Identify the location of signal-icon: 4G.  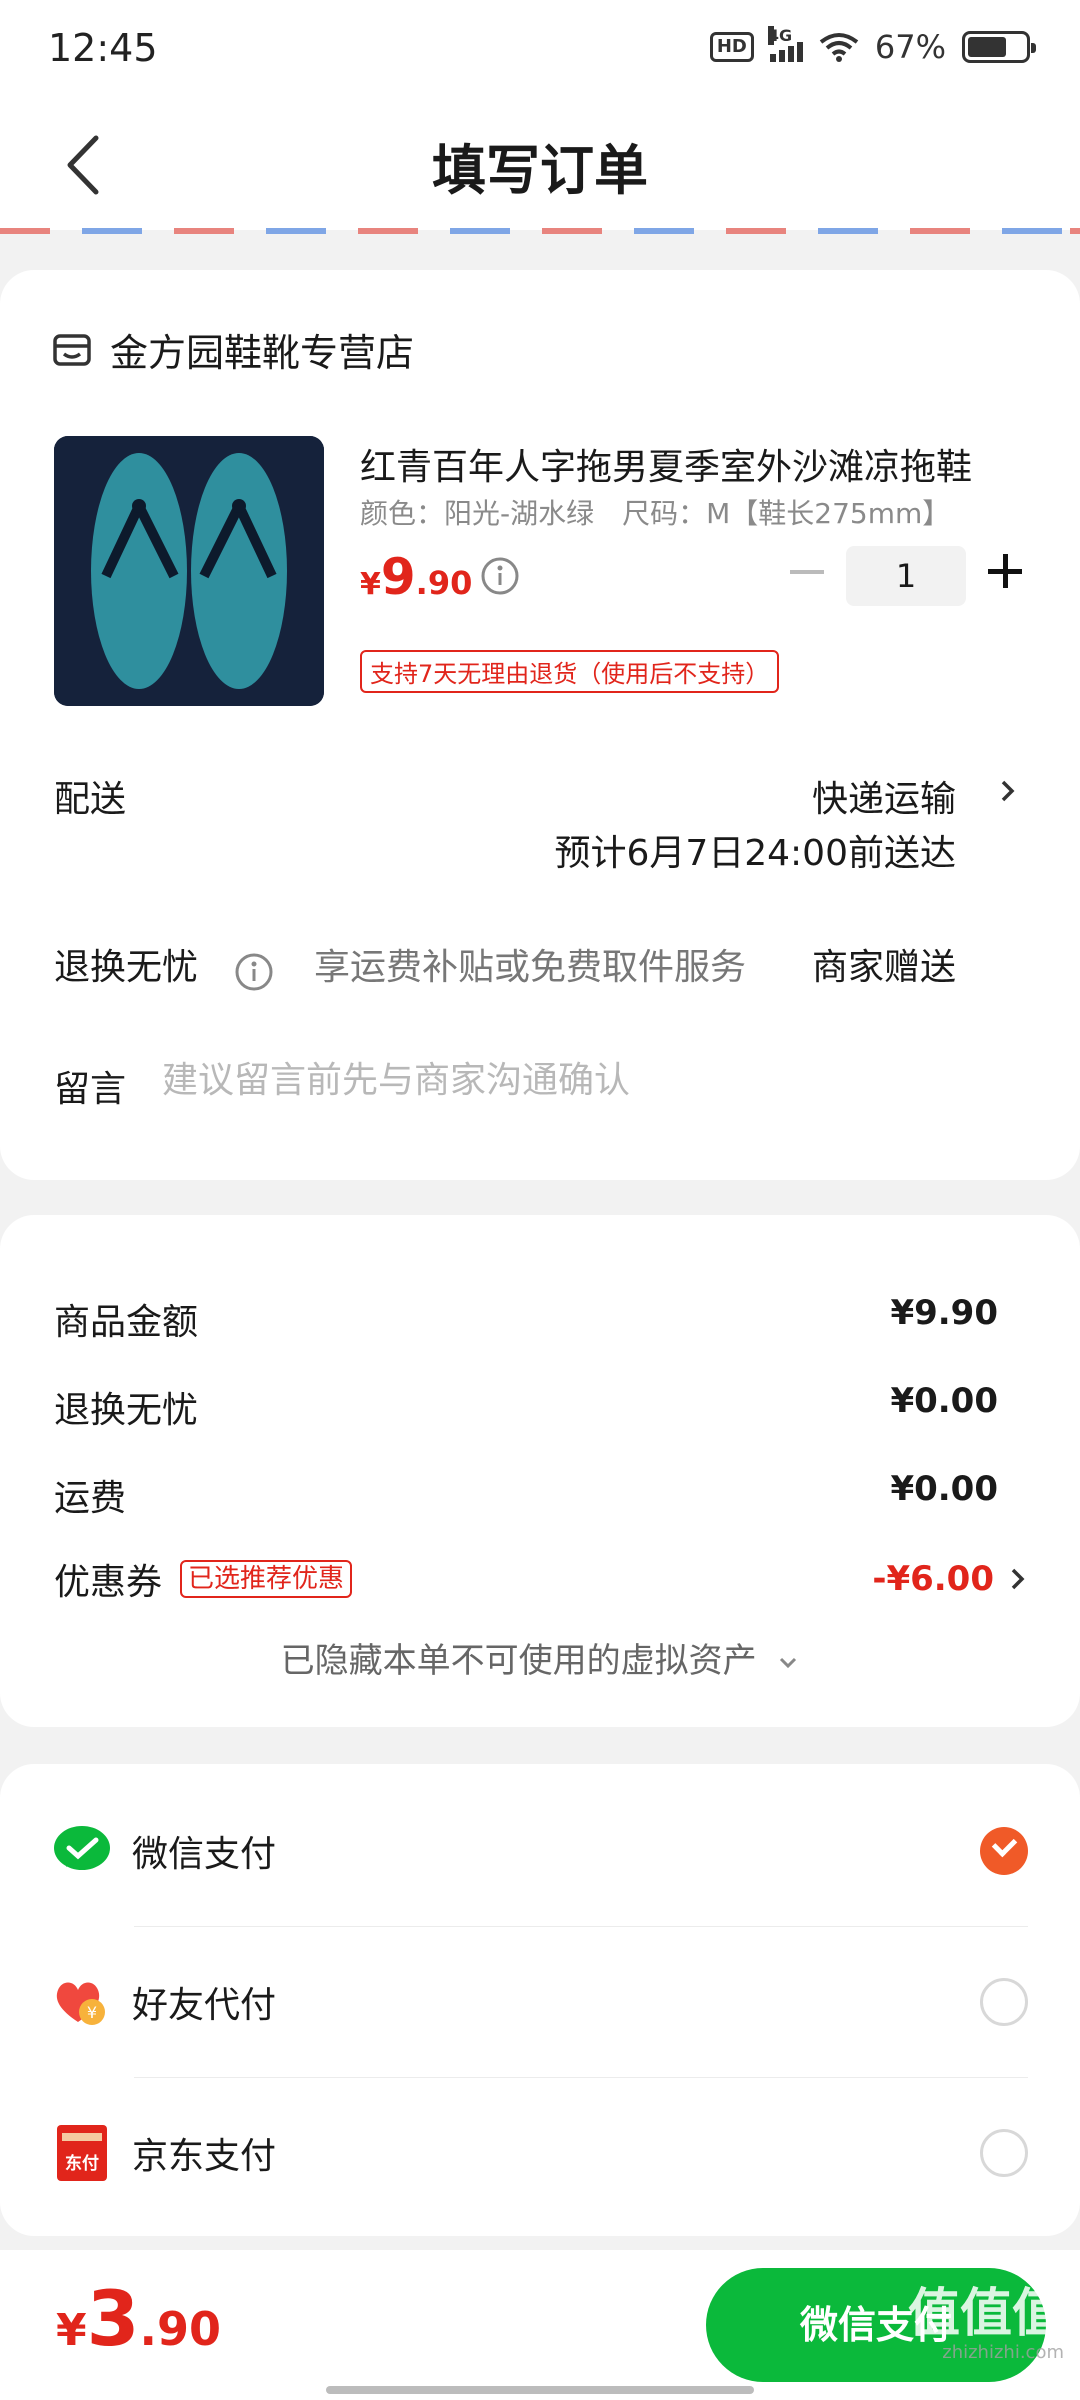
(785, 44).